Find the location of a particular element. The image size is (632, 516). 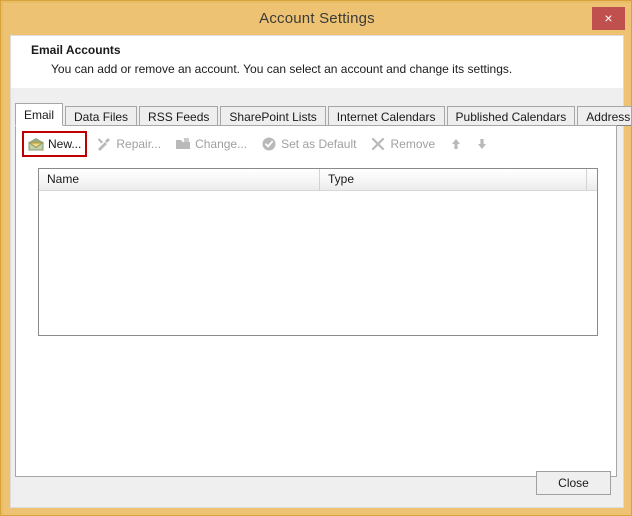

toolbar-button-remove: Remove is located at coordinates (402, 144).